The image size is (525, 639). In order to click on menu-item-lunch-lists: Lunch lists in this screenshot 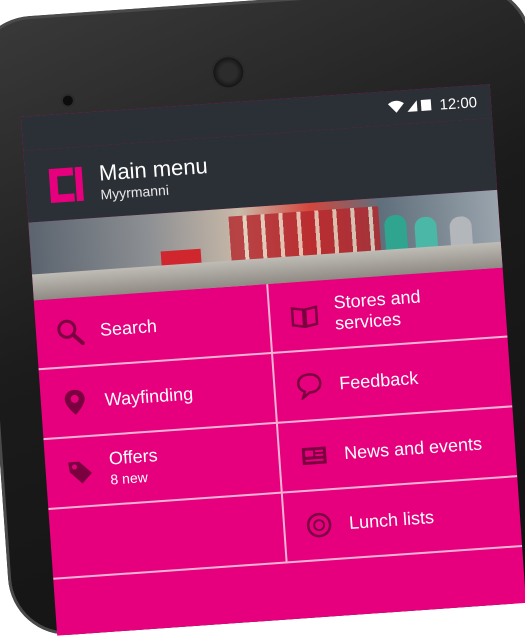, I will do `click(402, 520)`.